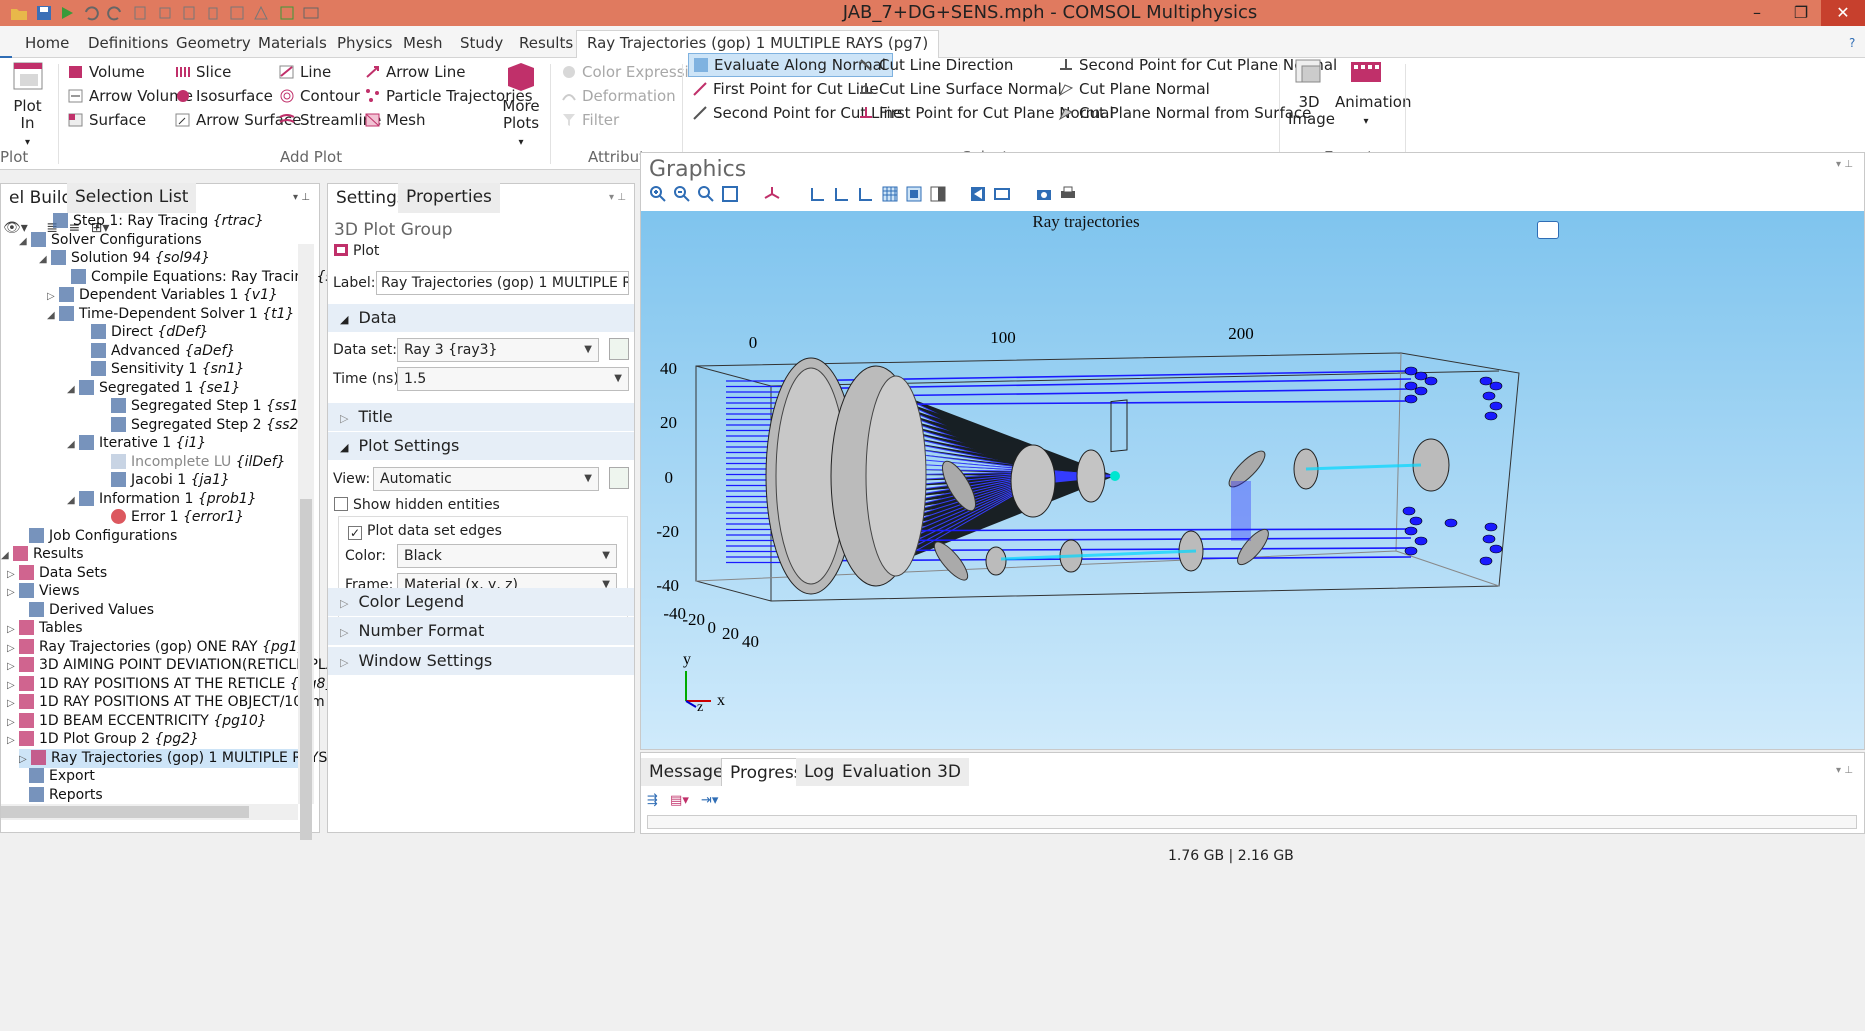  Describe the element at coordinates (709, 800) in the screenshot. I see `goto-icon: ⇥▾` at that location.